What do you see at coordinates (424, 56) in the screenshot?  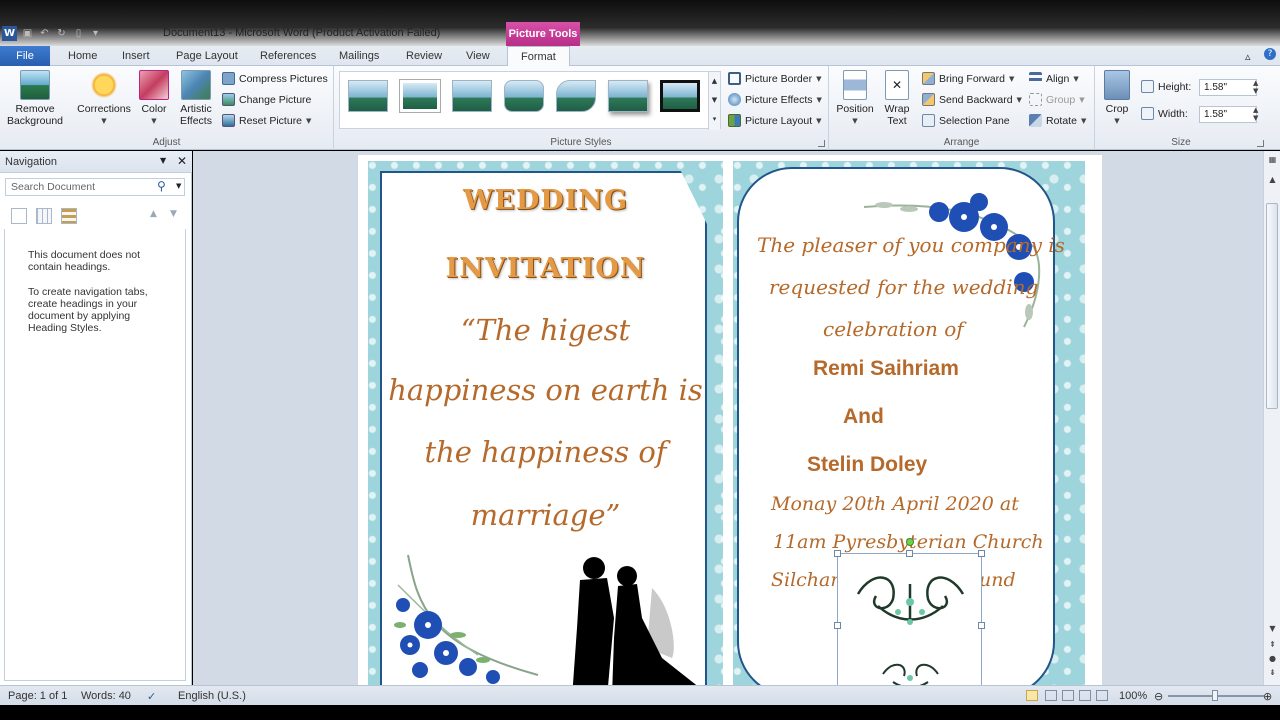 I see `tab-review: Review` at bounding box center [424, 56].